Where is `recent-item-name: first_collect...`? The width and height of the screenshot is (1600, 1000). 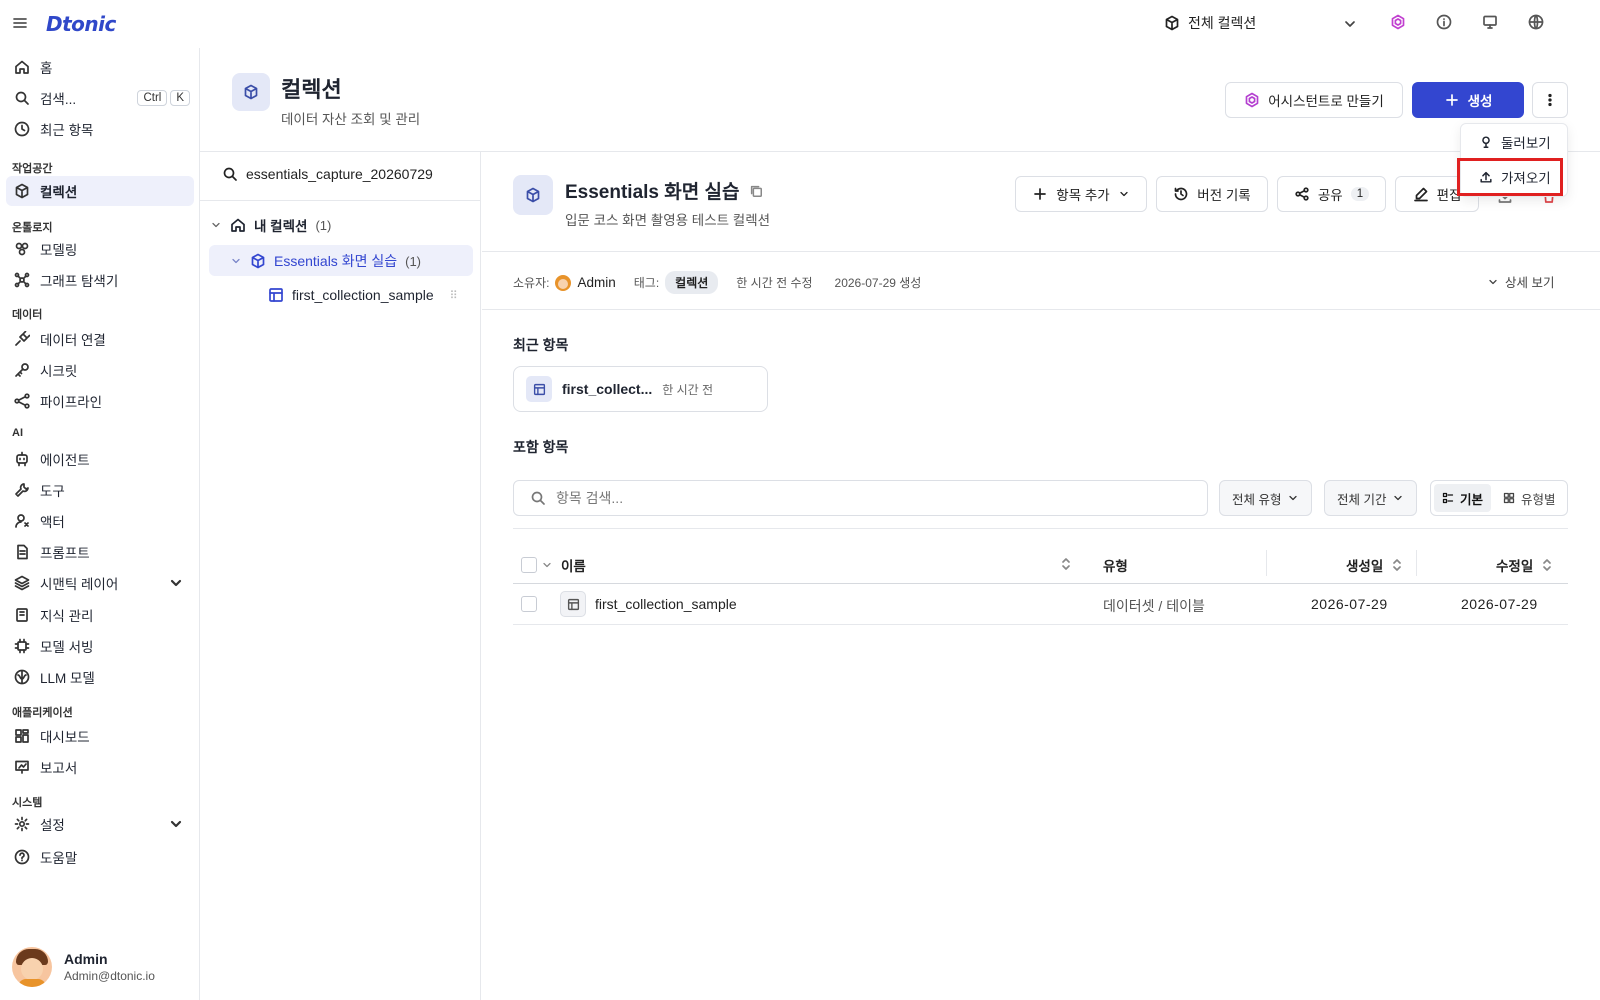 recent-item-name: first_collect... is located at coordinates (607, 389).